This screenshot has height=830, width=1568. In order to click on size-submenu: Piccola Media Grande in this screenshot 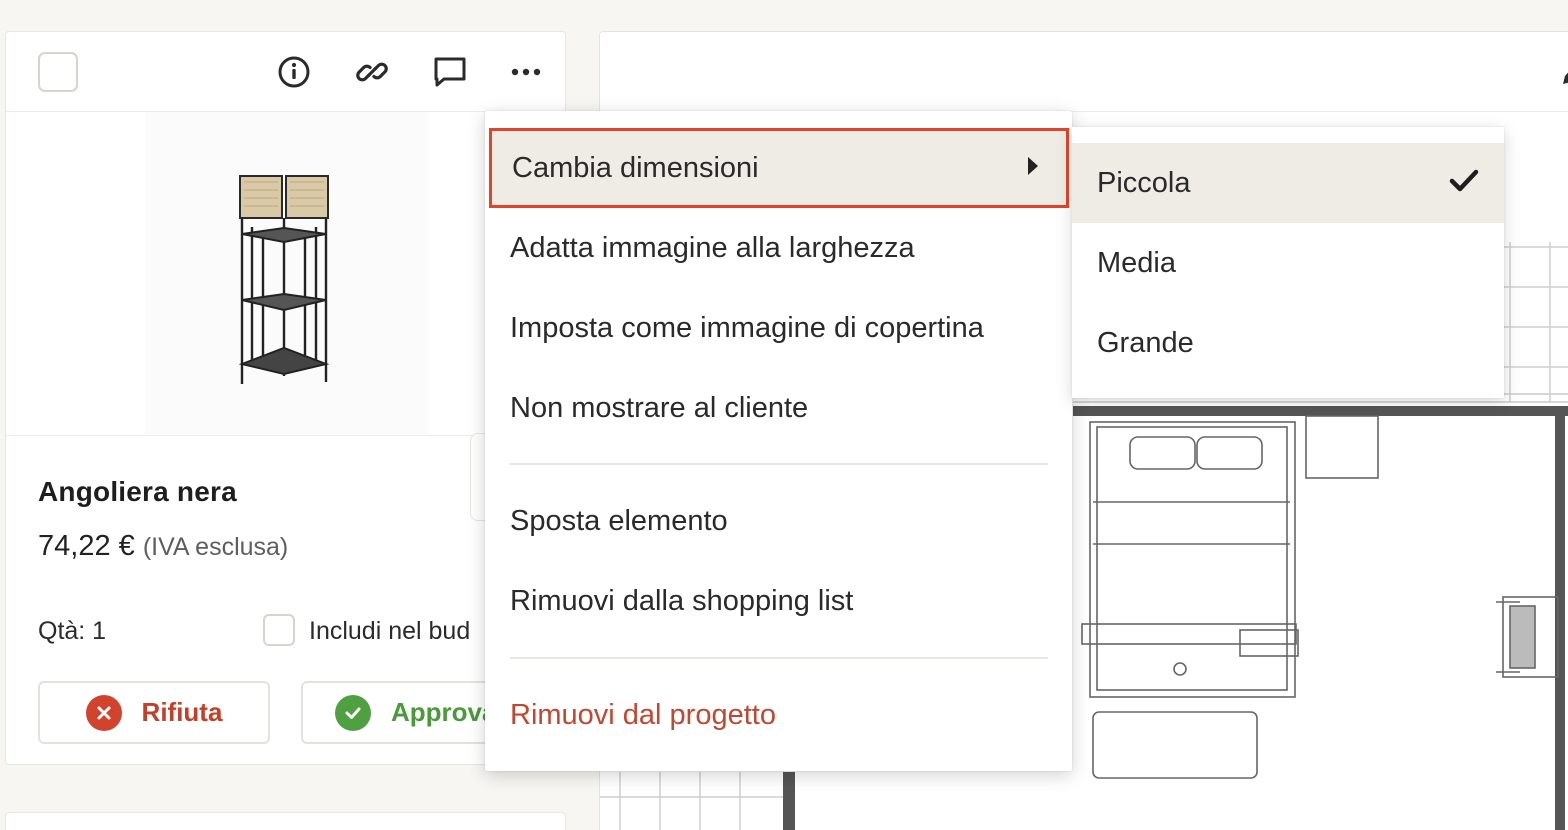, I will do `click(1288, 262)`.